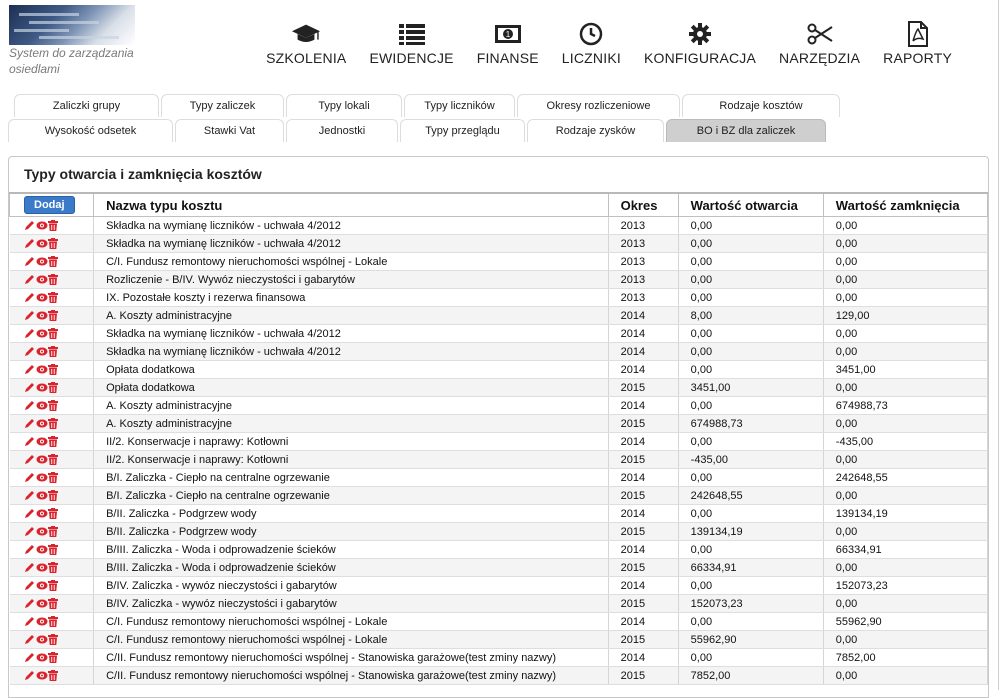  What do you see at coordinates (222, 105) in the screenshot?
I see `tab-typy-zaliczek: Typy zaliczek` at bounding box center [222, 105].